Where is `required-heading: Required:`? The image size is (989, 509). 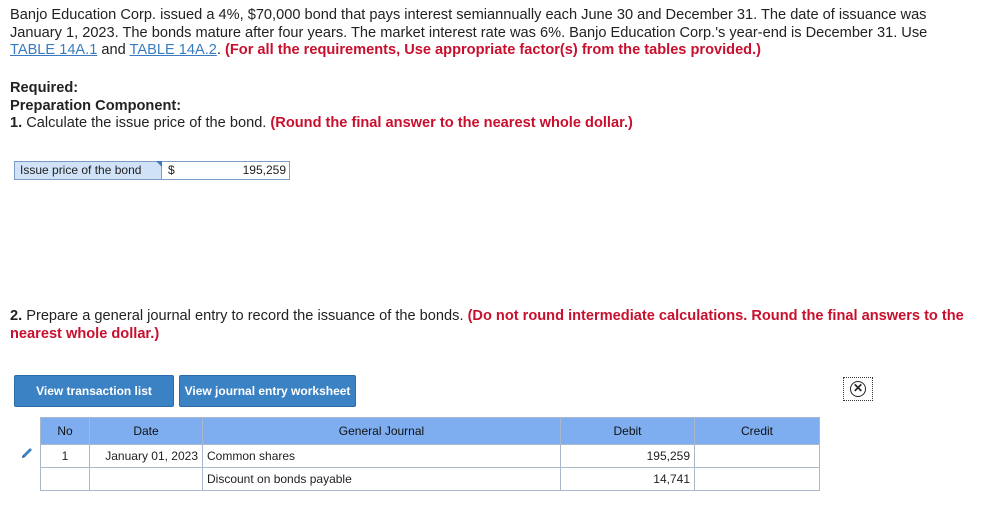 required-heading: Required: is located at coordinates (44, 88).